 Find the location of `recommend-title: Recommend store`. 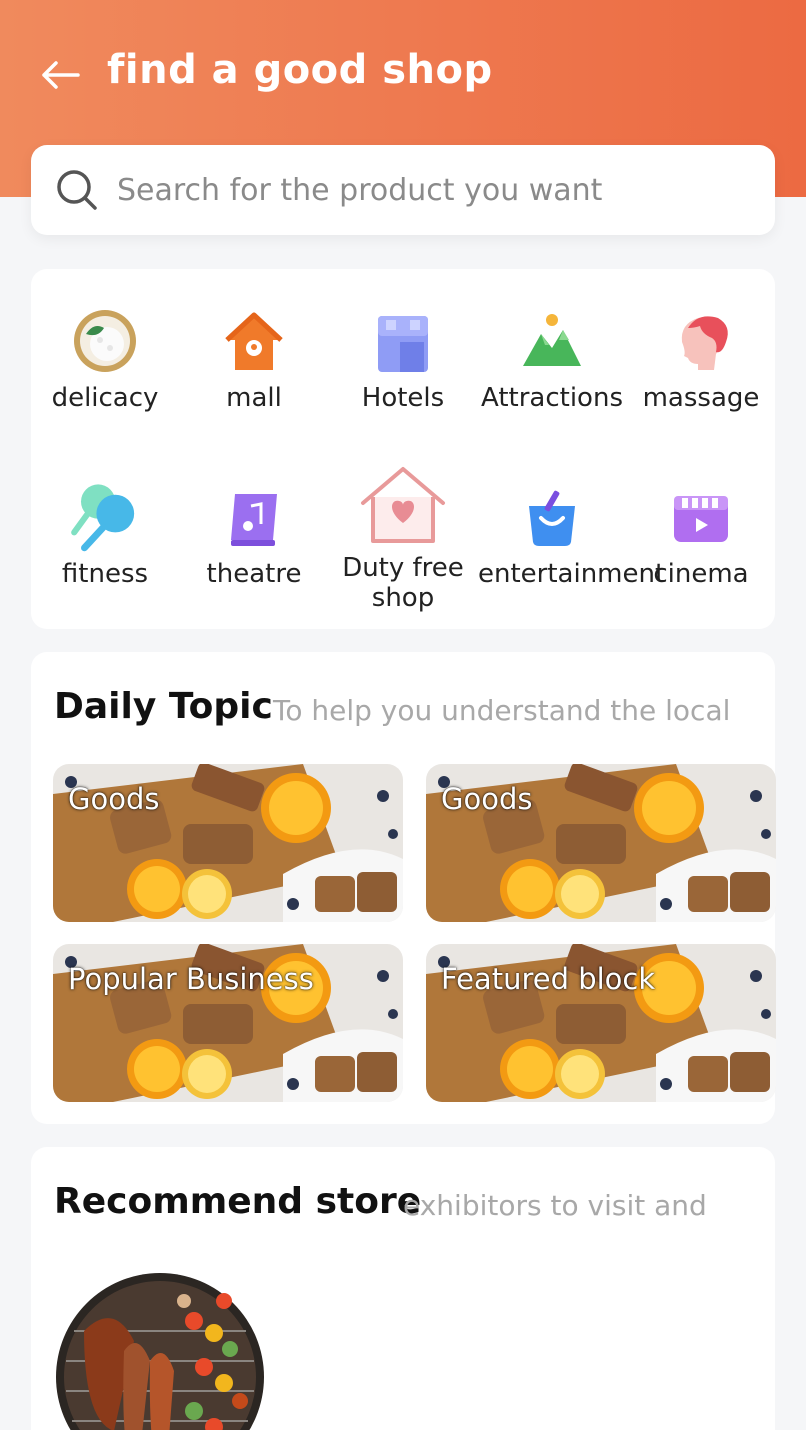

recommend-title: Recommend store is located at coordinates (238, 1201).